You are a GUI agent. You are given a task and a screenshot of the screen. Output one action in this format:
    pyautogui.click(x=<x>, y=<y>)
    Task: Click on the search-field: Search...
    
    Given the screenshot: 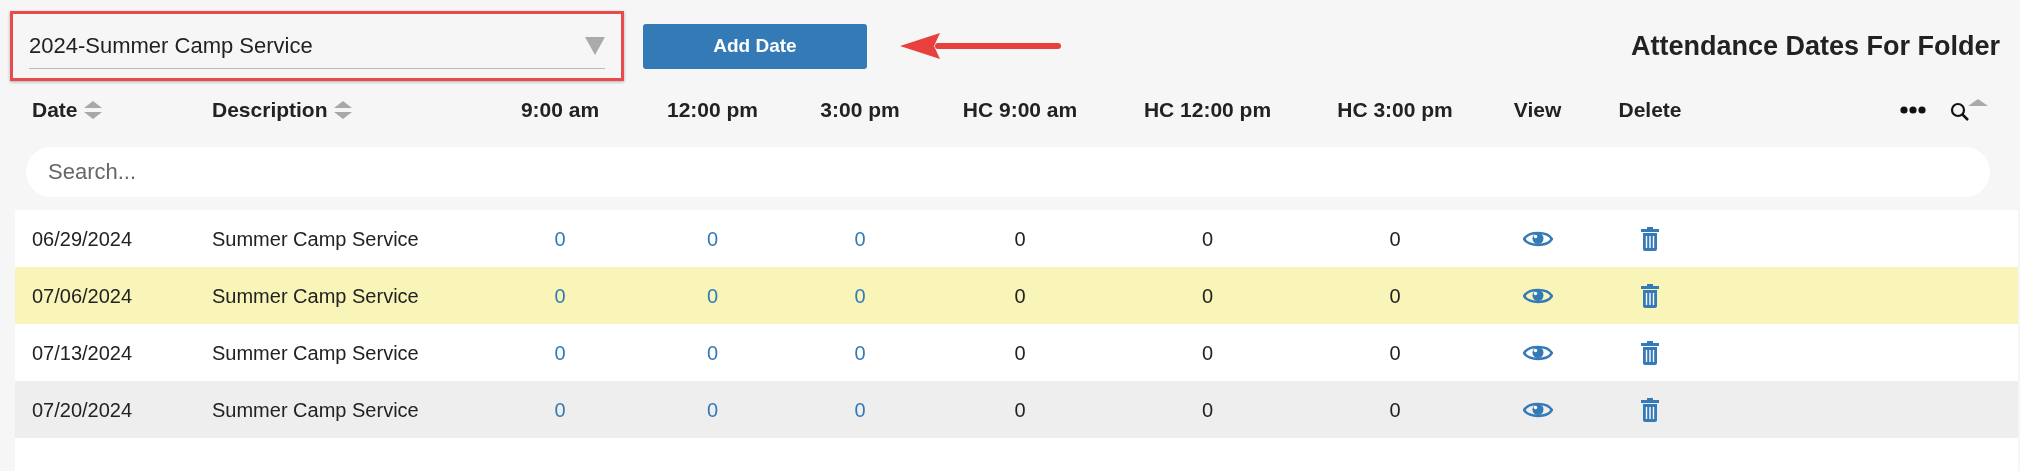 What is the action you would take?
    pyautogui.click(x=1008, y=172)
    